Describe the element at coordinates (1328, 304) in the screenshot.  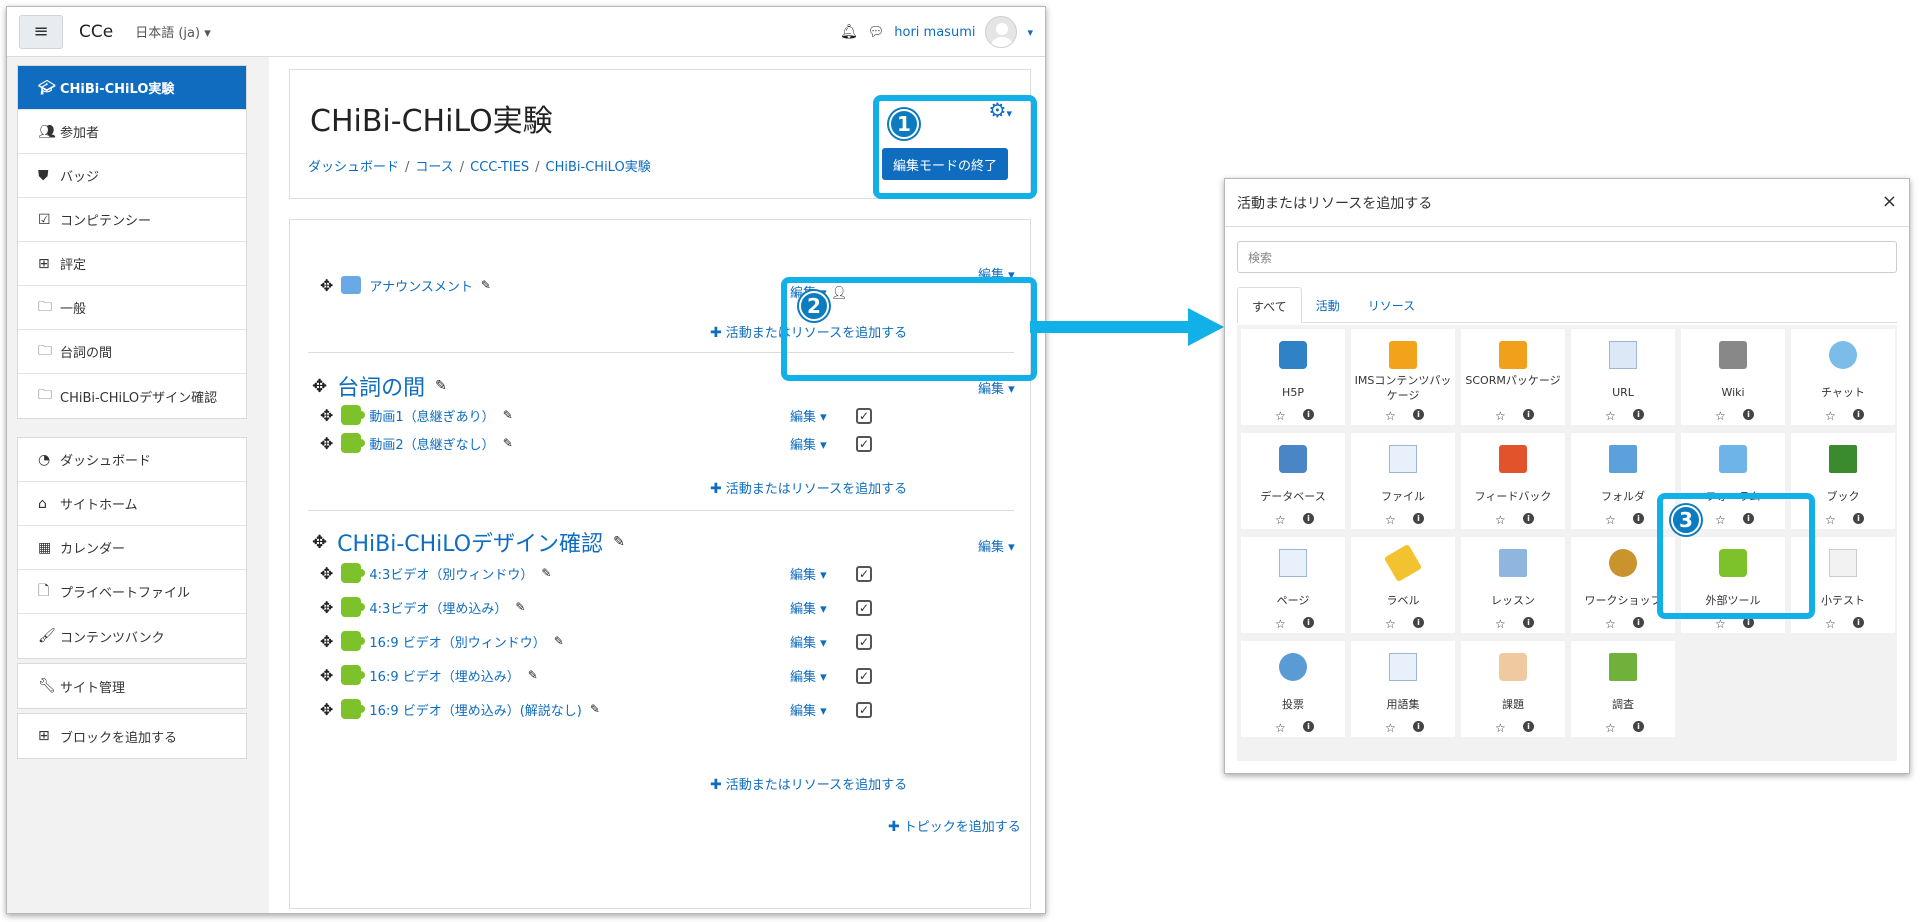
I see `tab-activities: 活動` at that location.